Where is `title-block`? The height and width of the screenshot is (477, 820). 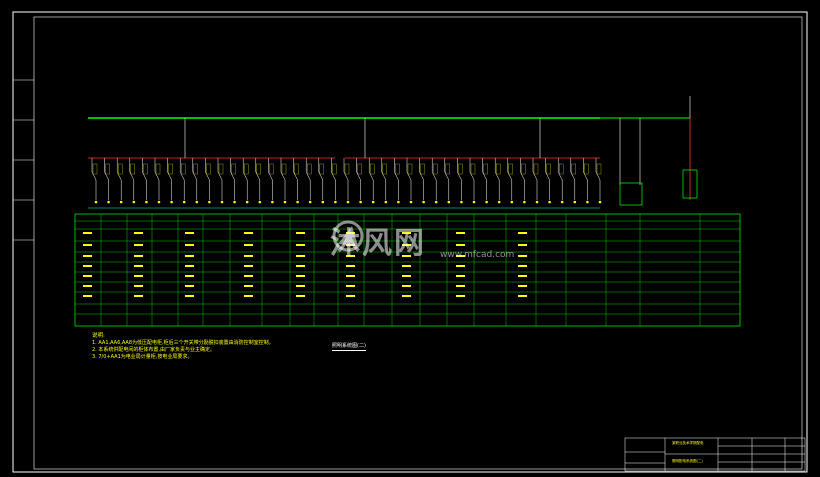 title-block is located at coordinates (715, 454).